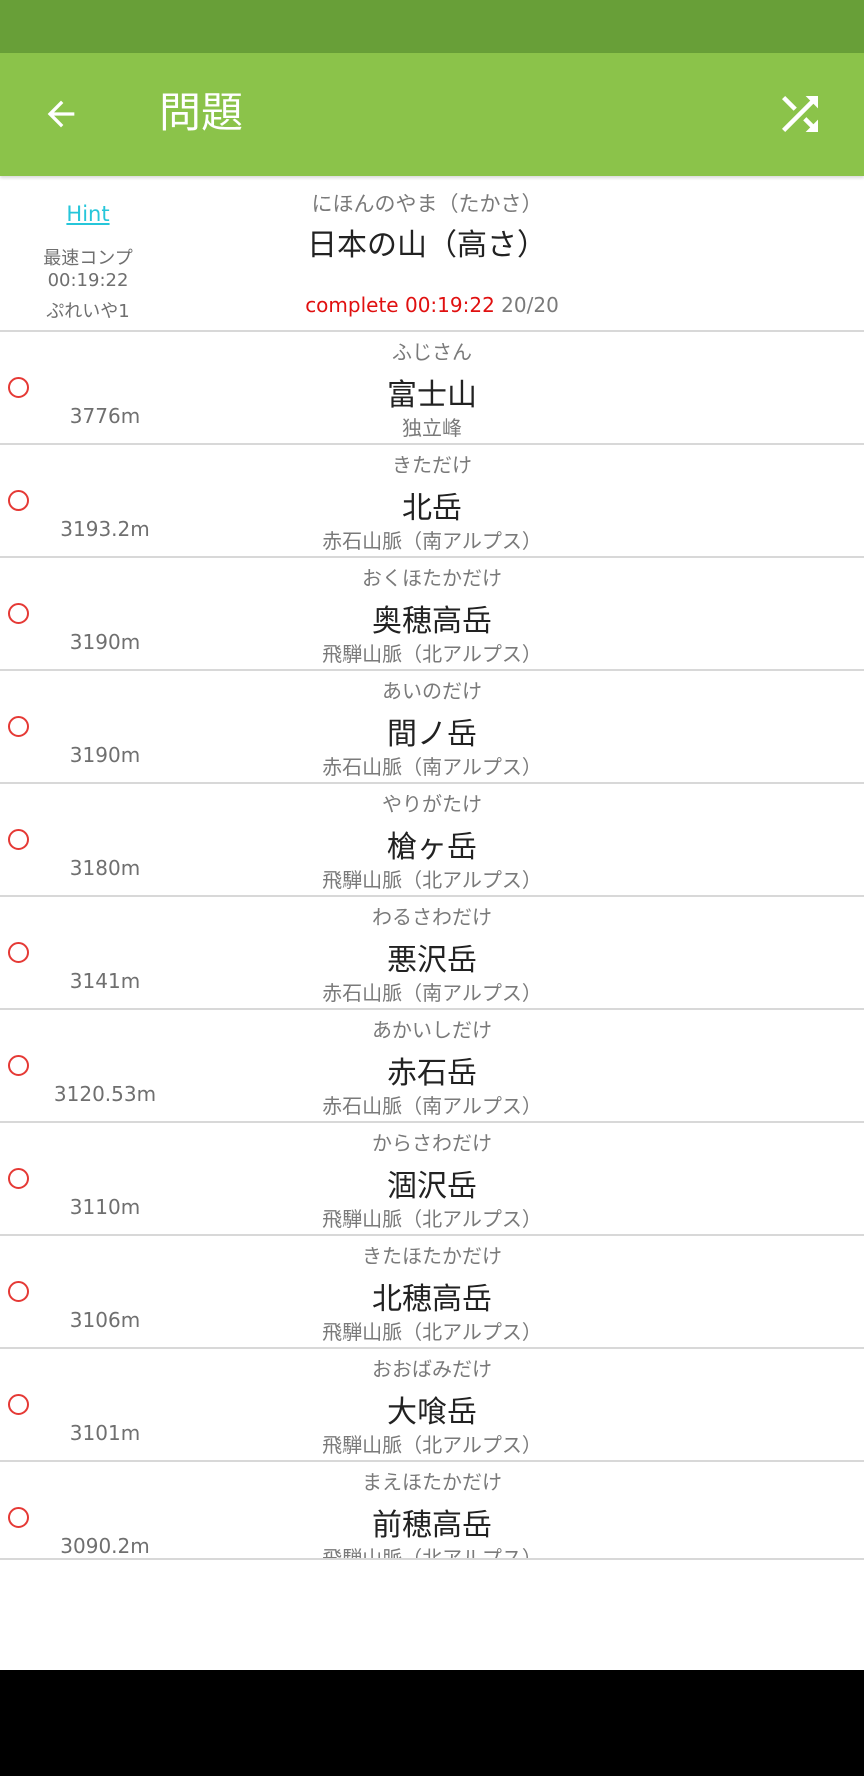 The image size is (864, 1776). Describe the element at coordinates (105, 529) in the screenshot. I see `mountain-height: 3193.2m` at that location.